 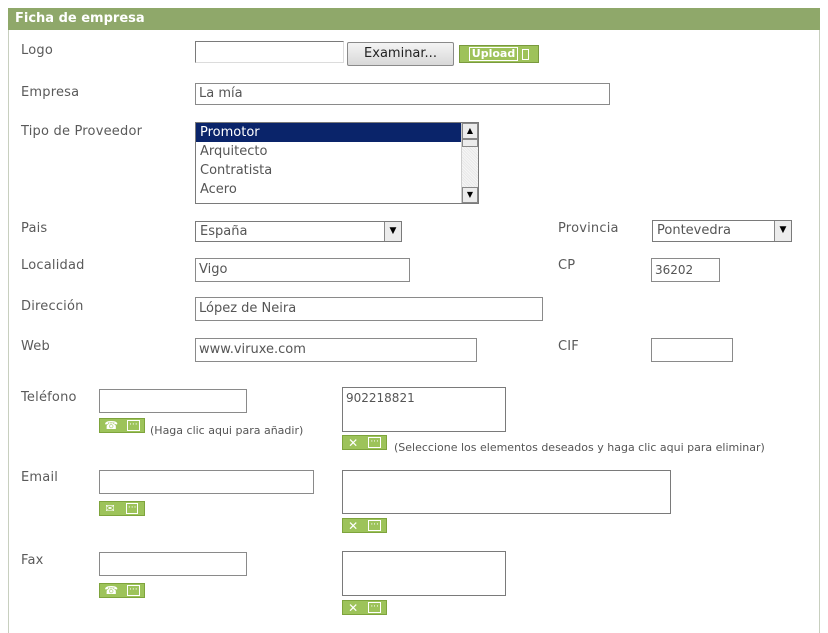 What do you see at coordinates (34, 228) in the screenshot?
I see `pais-label: Pais` at bounding box center [34, 228].